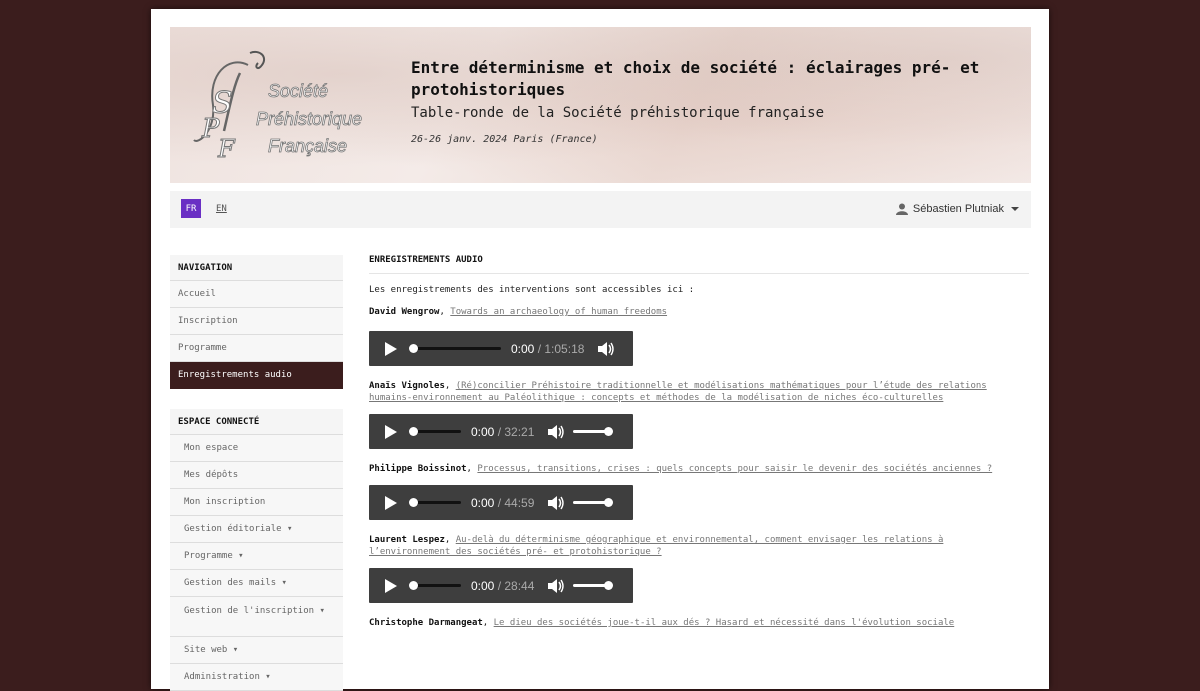  I want to click on sidebar-item-programme: Programme, so click(256, 348).